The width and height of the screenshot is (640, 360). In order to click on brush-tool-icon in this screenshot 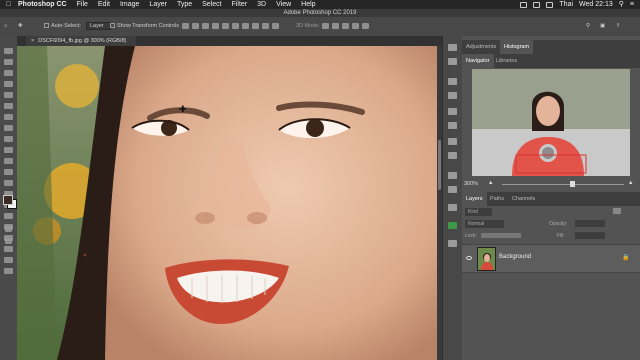, I will do `click(8, 139)`.